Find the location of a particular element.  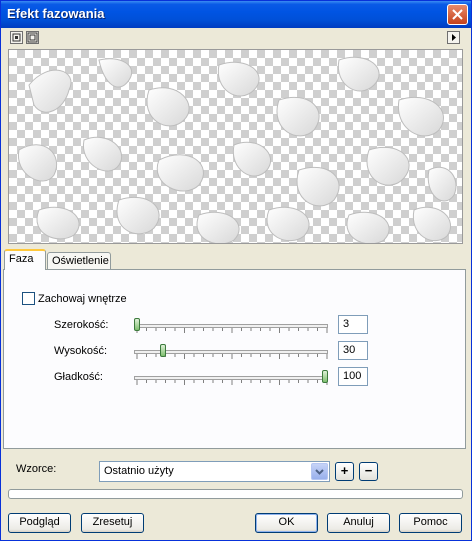

close-icon is located at coordinates (457, 14).